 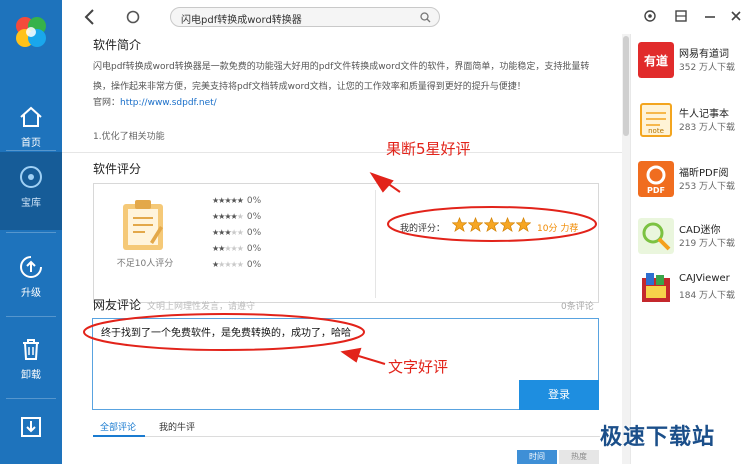 What do you see at coordinates (736, 16) in the screenshot?
I see `close-icon` at bounding box center [736, 16].